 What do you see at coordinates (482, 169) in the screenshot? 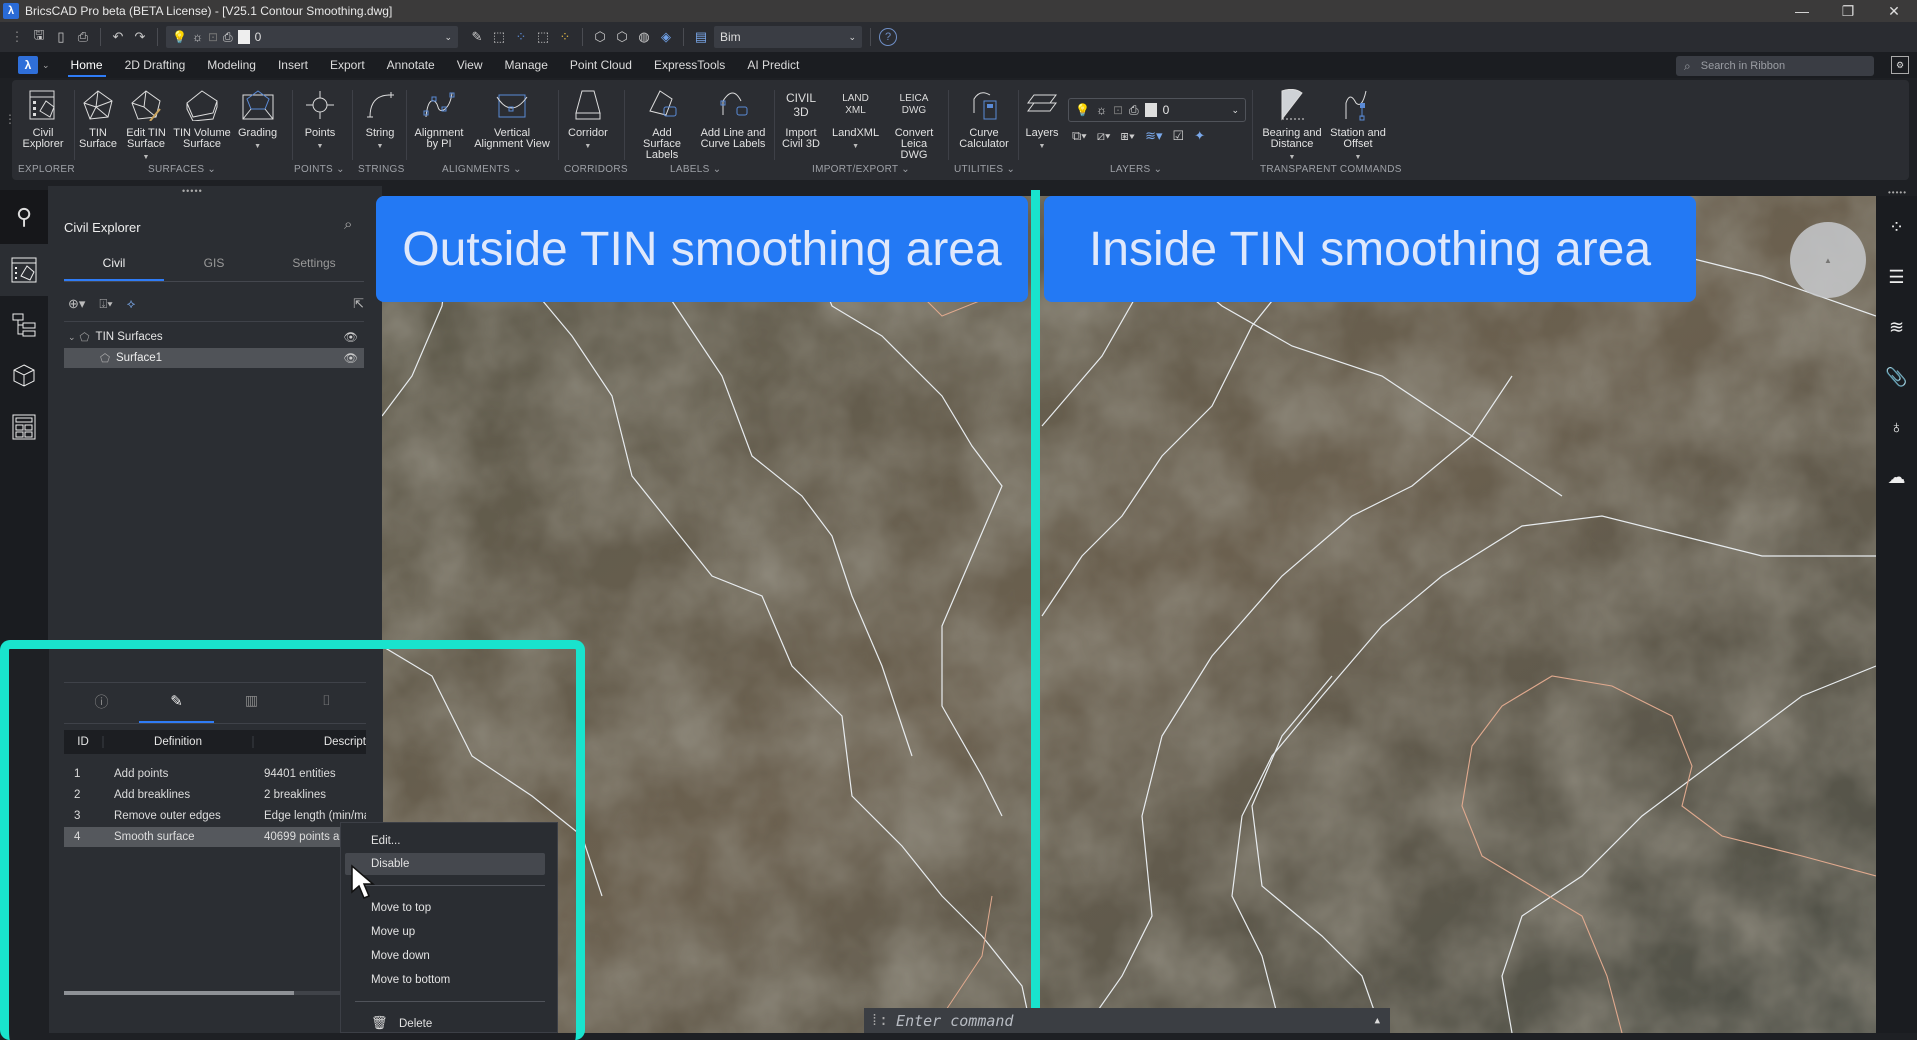
I see `group-label-alignments: ALIGNMENTS ⌄` at bounding box center [482, 169].